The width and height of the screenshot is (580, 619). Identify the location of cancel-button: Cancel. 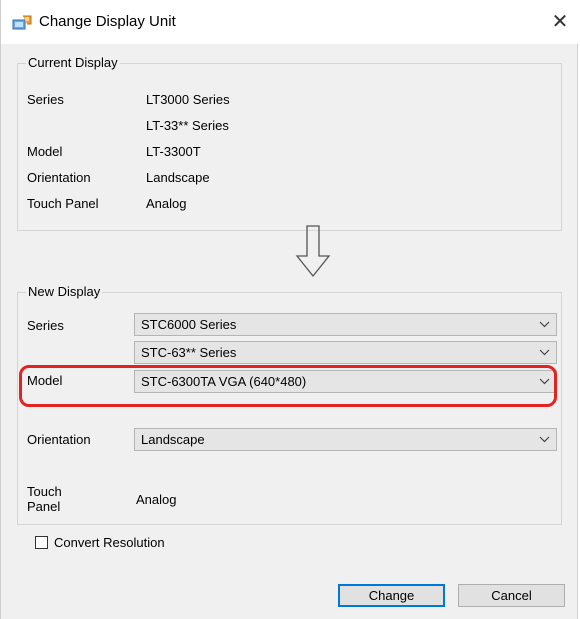
(511, 595).